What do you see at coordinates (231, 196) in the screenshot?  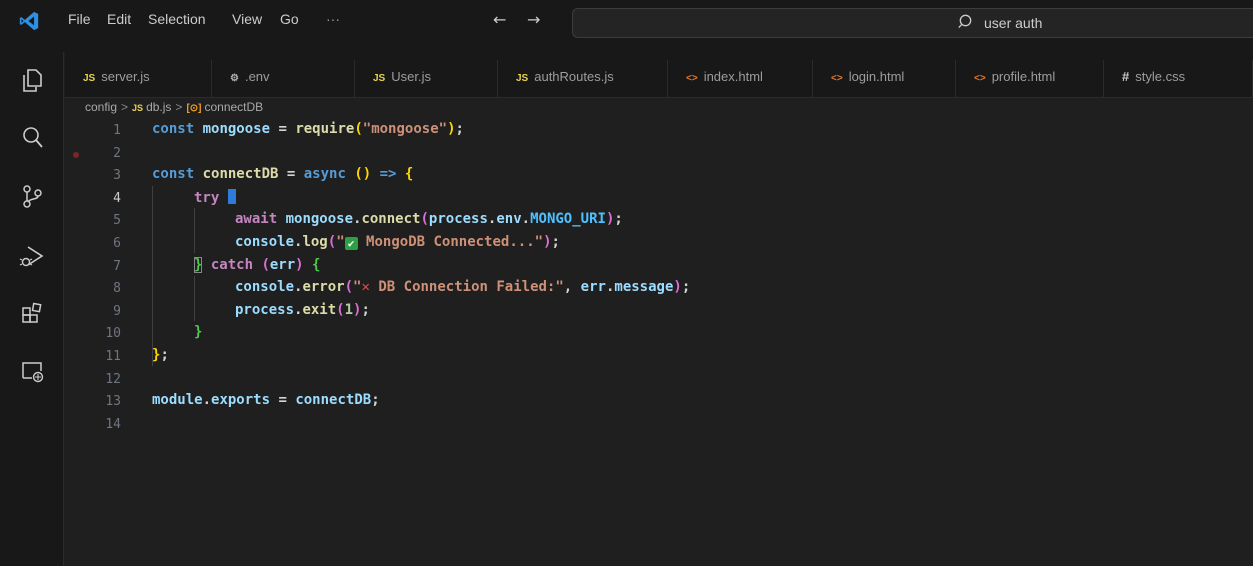 I see `text-cursor` at bounding box center [231, 196].